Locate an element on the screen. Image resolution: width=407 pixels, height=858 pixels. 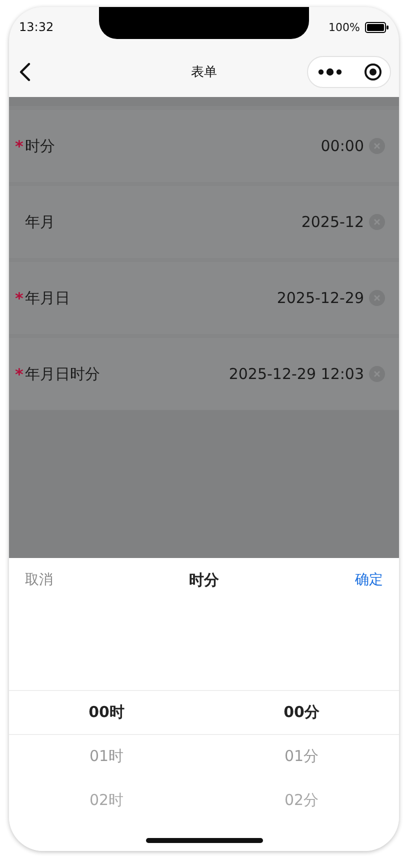
picker-option: 01时 is located at coordinates (106, 756).